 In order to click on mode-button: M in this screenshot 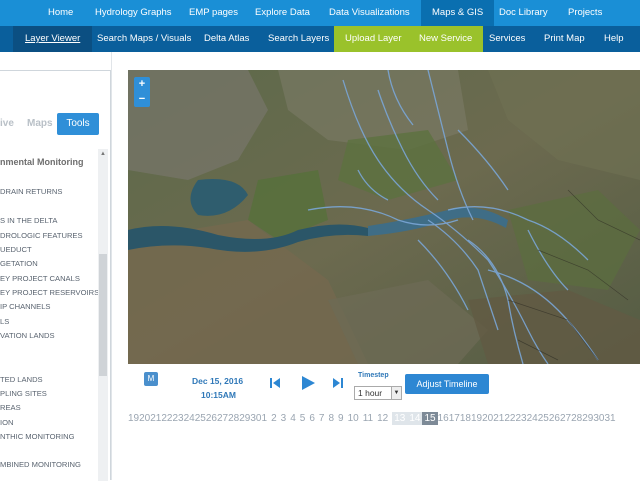, I will do `click(151, 379)`.